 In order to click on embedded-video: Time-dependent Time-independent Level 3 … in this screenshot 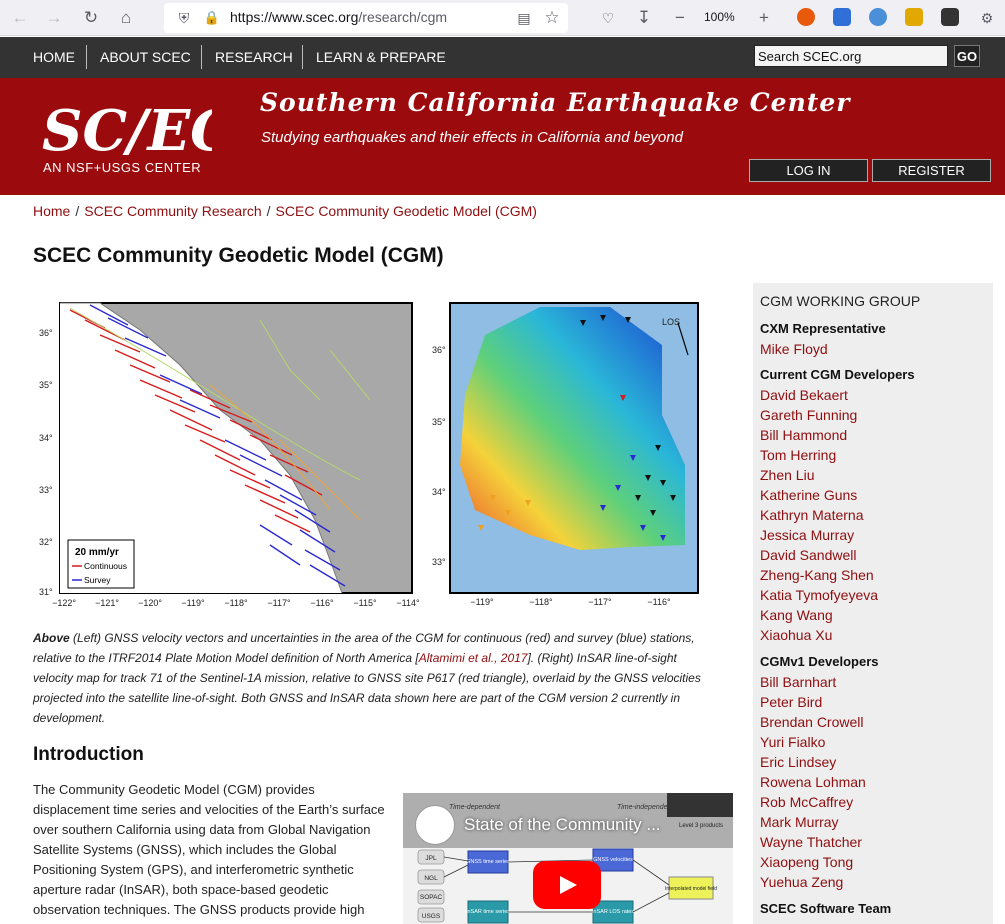, I will do `click(568, 858)`.